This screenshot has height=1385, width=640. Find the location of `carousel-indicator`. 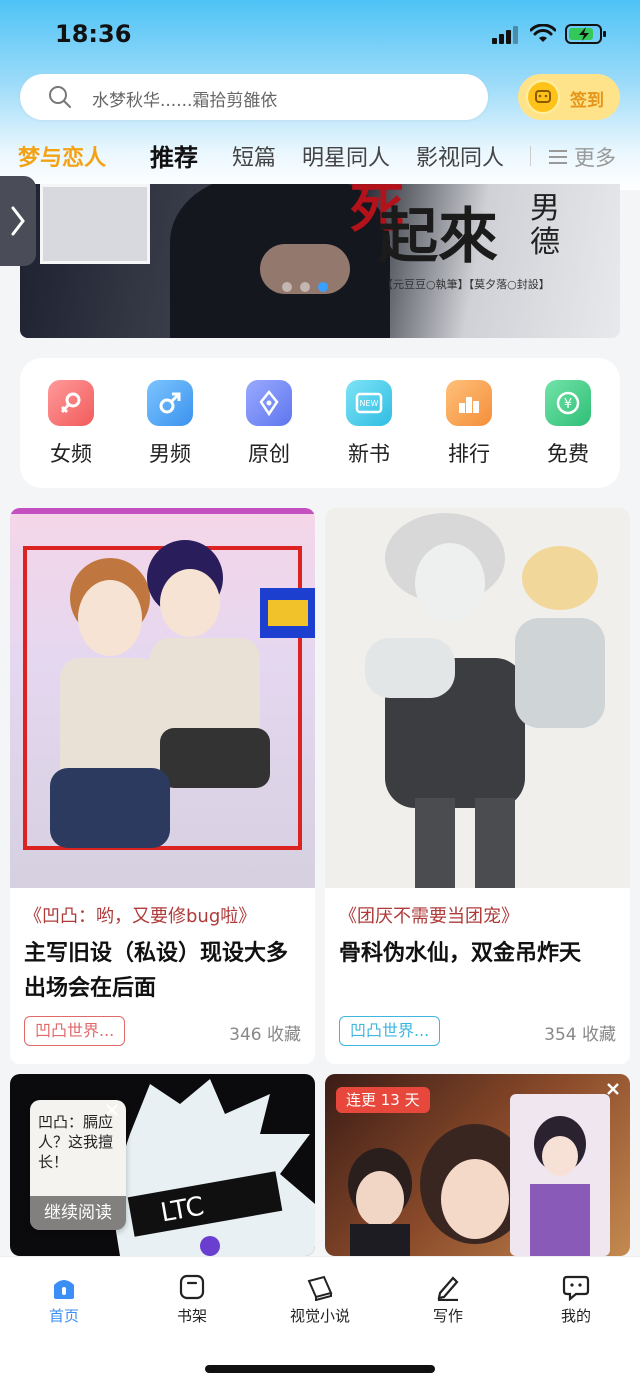

carousel-indicator is located at coordinates (305, 287).